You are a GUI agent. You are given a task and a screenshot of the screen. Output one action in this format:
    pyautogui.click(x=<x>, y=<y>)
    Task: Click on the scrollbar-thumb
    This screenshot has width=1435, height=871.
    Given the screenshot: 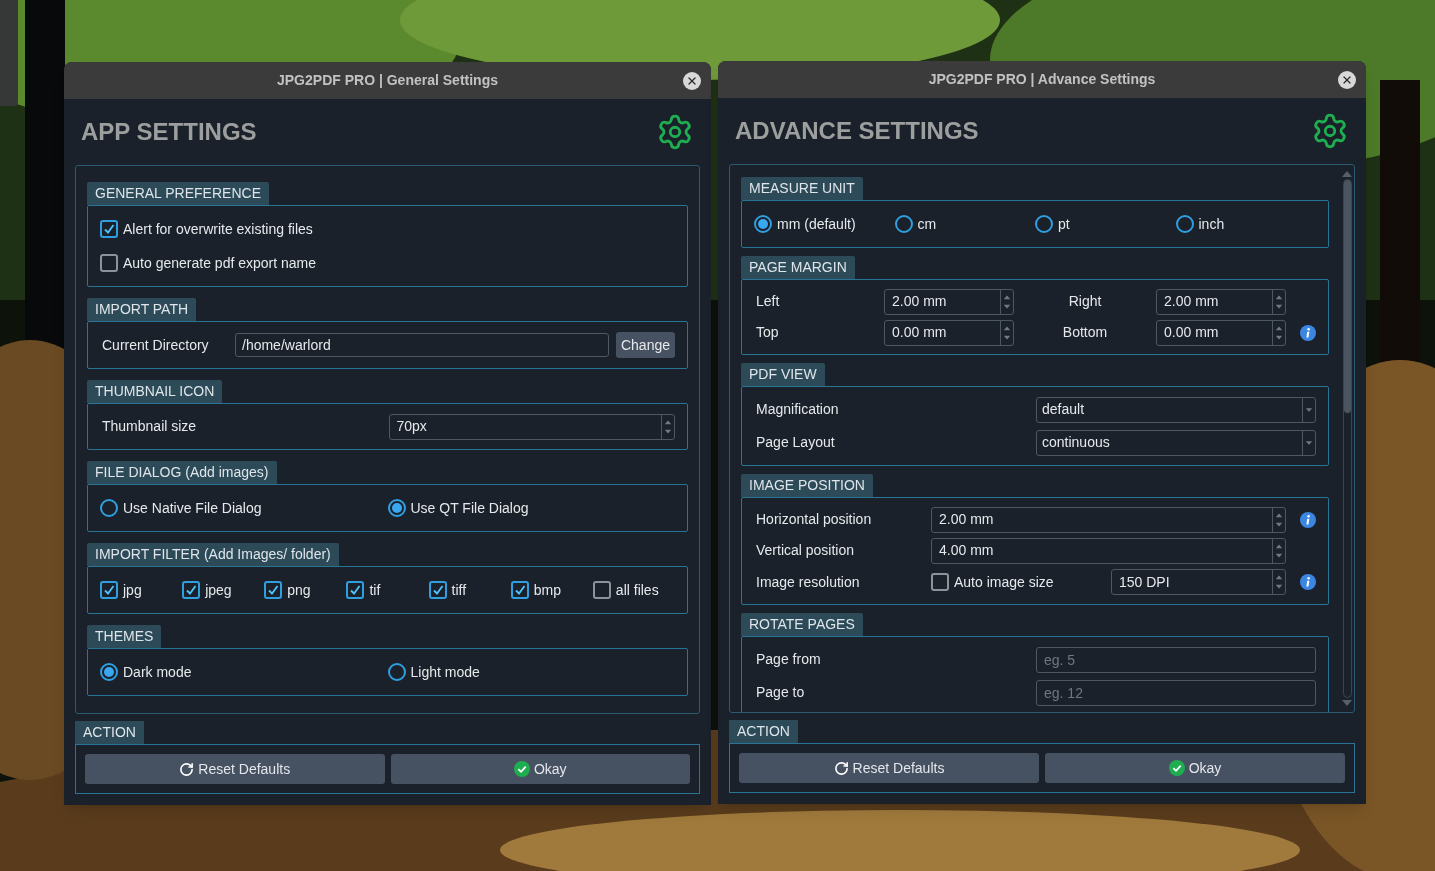 What is the action you would take?
    pyautogui.click(x=1347, y=296)
    